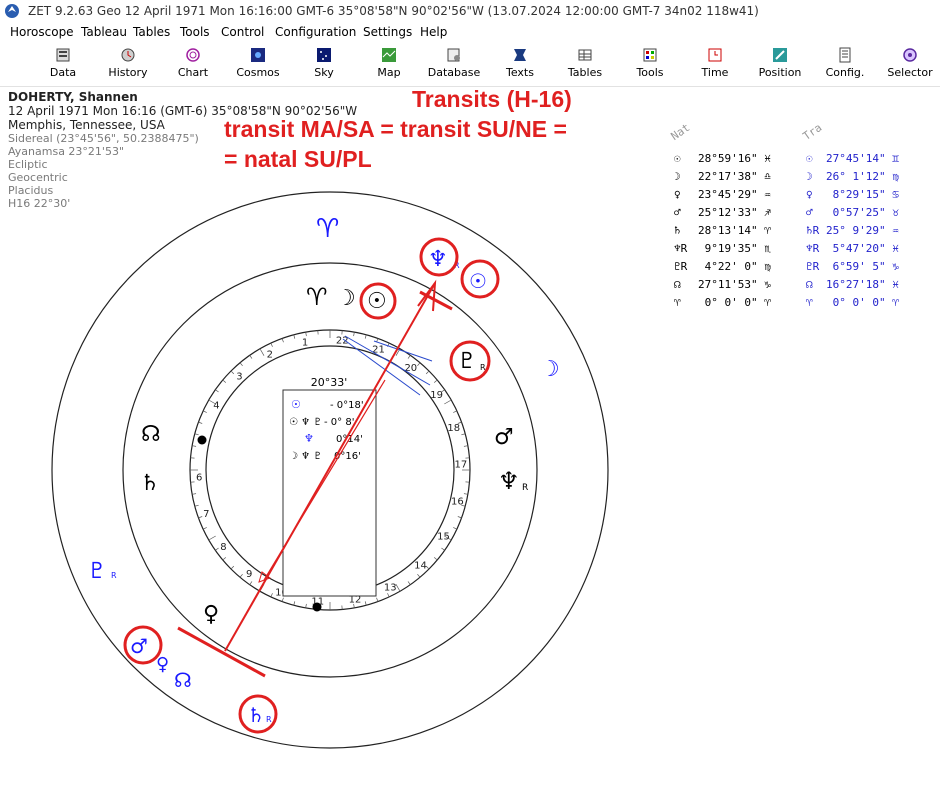 This screenshot has height=800, width=940. Describe the element at coordinates (734, 194) in the screenshot. I see `natal-position: 23°45'29" ♒` at that location.